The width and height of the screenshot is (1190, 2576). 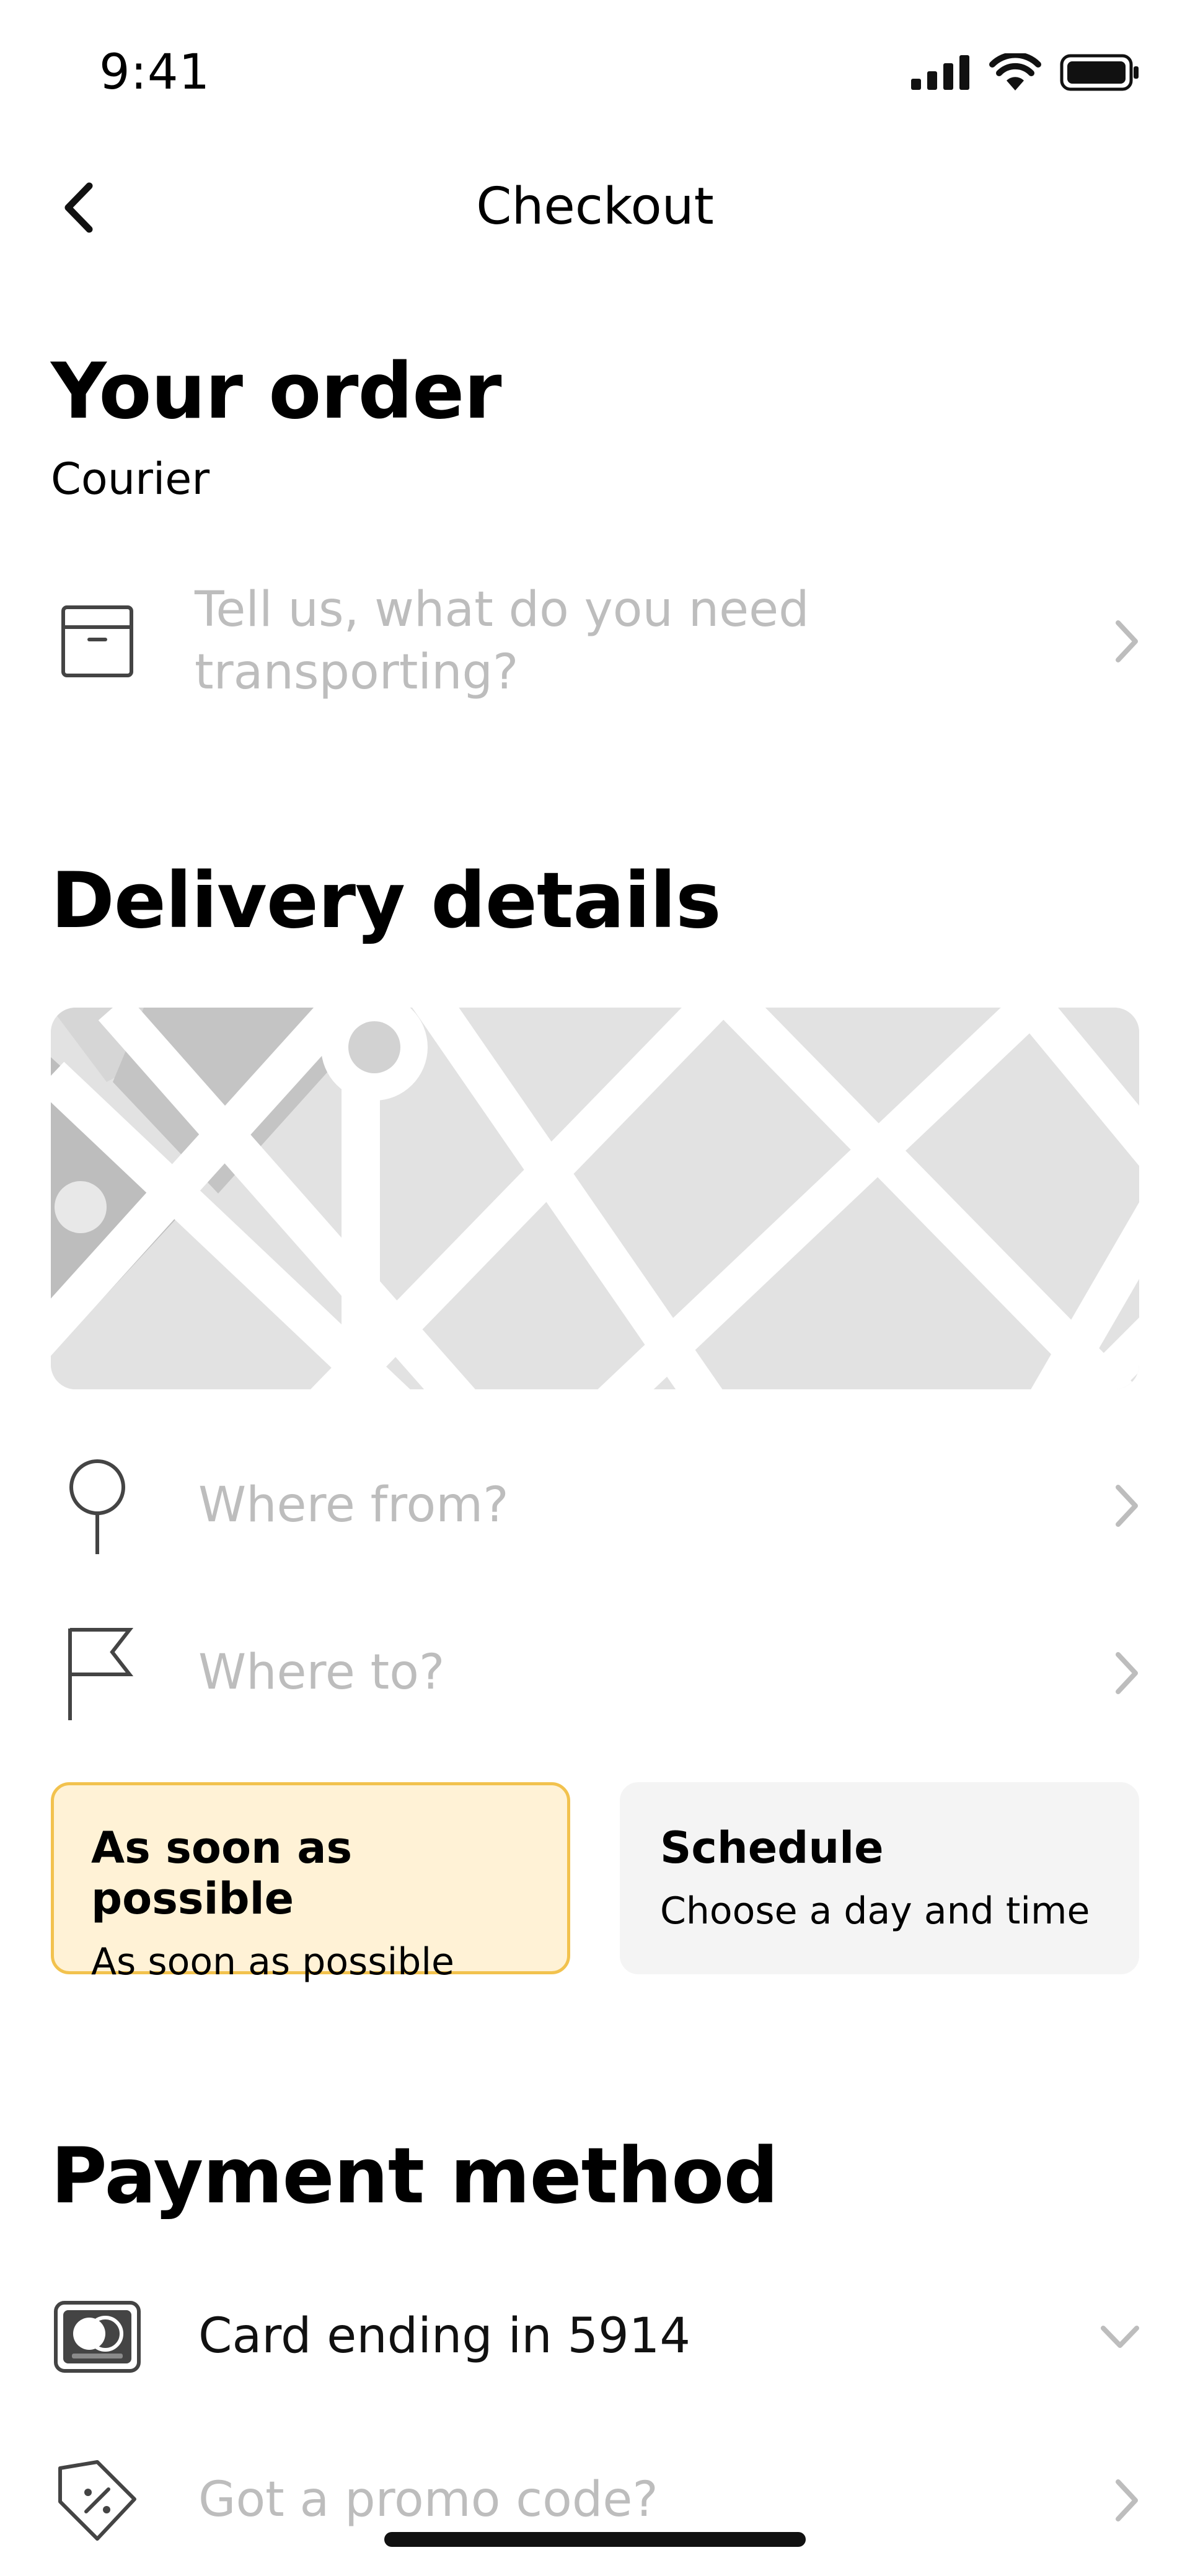 I want to click on order-heading: Your order, so click(x=276, y=392).